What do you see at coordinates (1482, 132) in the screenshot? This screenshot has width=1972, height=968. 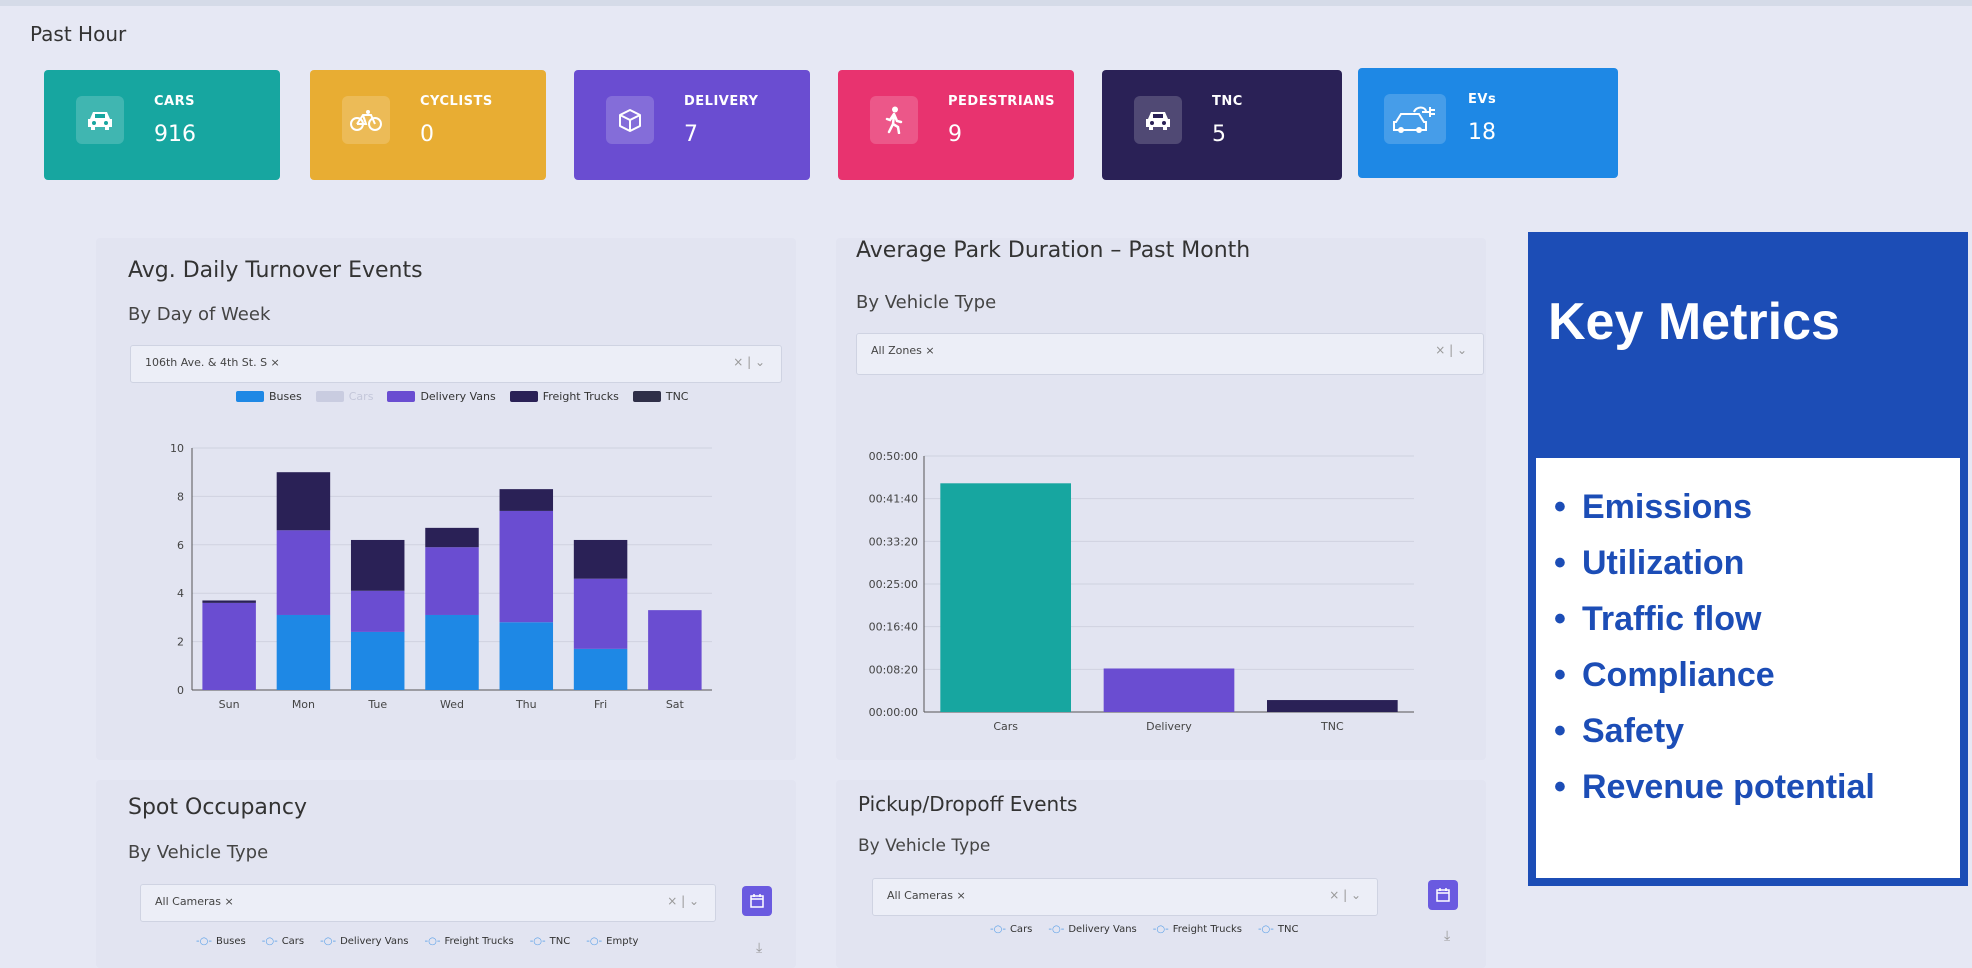 I see `stat-card-value: 18` at bounding box center [1482, 132].